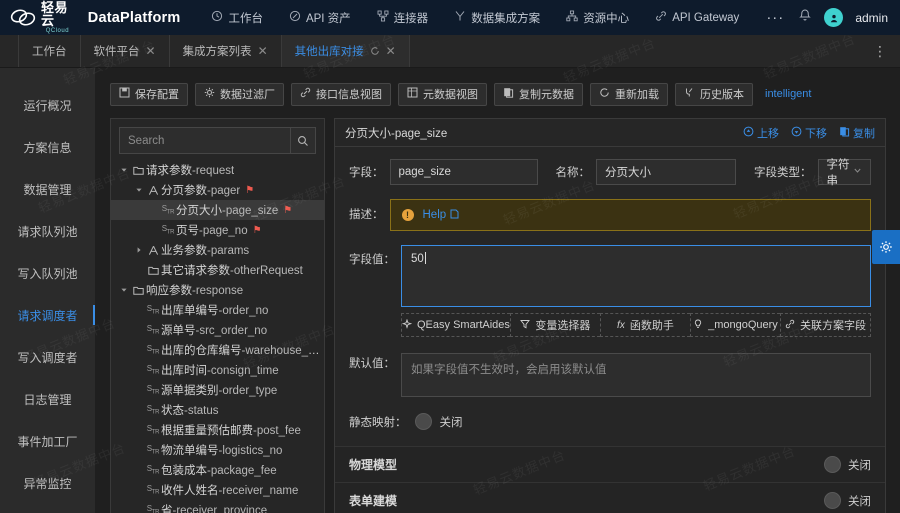 The image size is (900, 513). I want to click on variable-selector-button: 变量选择器, so click(554, 325).